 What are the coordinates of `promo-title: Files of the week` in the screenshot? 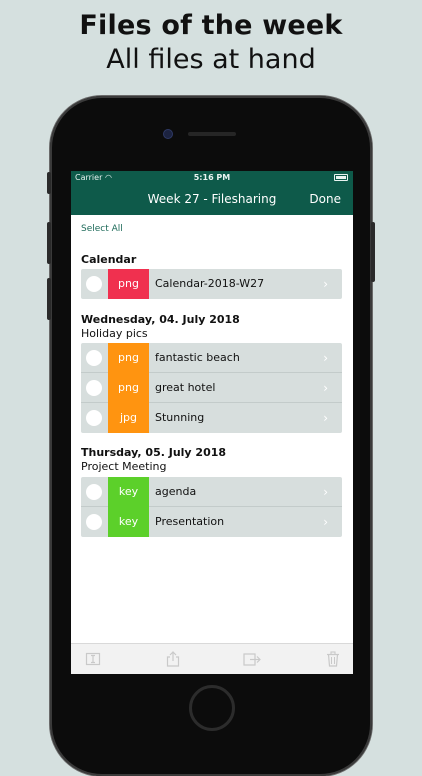 It's located at (211, 25).